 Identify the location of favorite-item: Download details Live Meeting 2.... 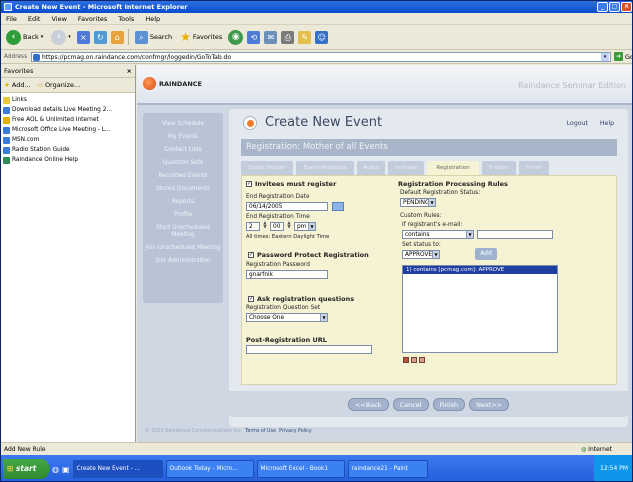
(68, 110).